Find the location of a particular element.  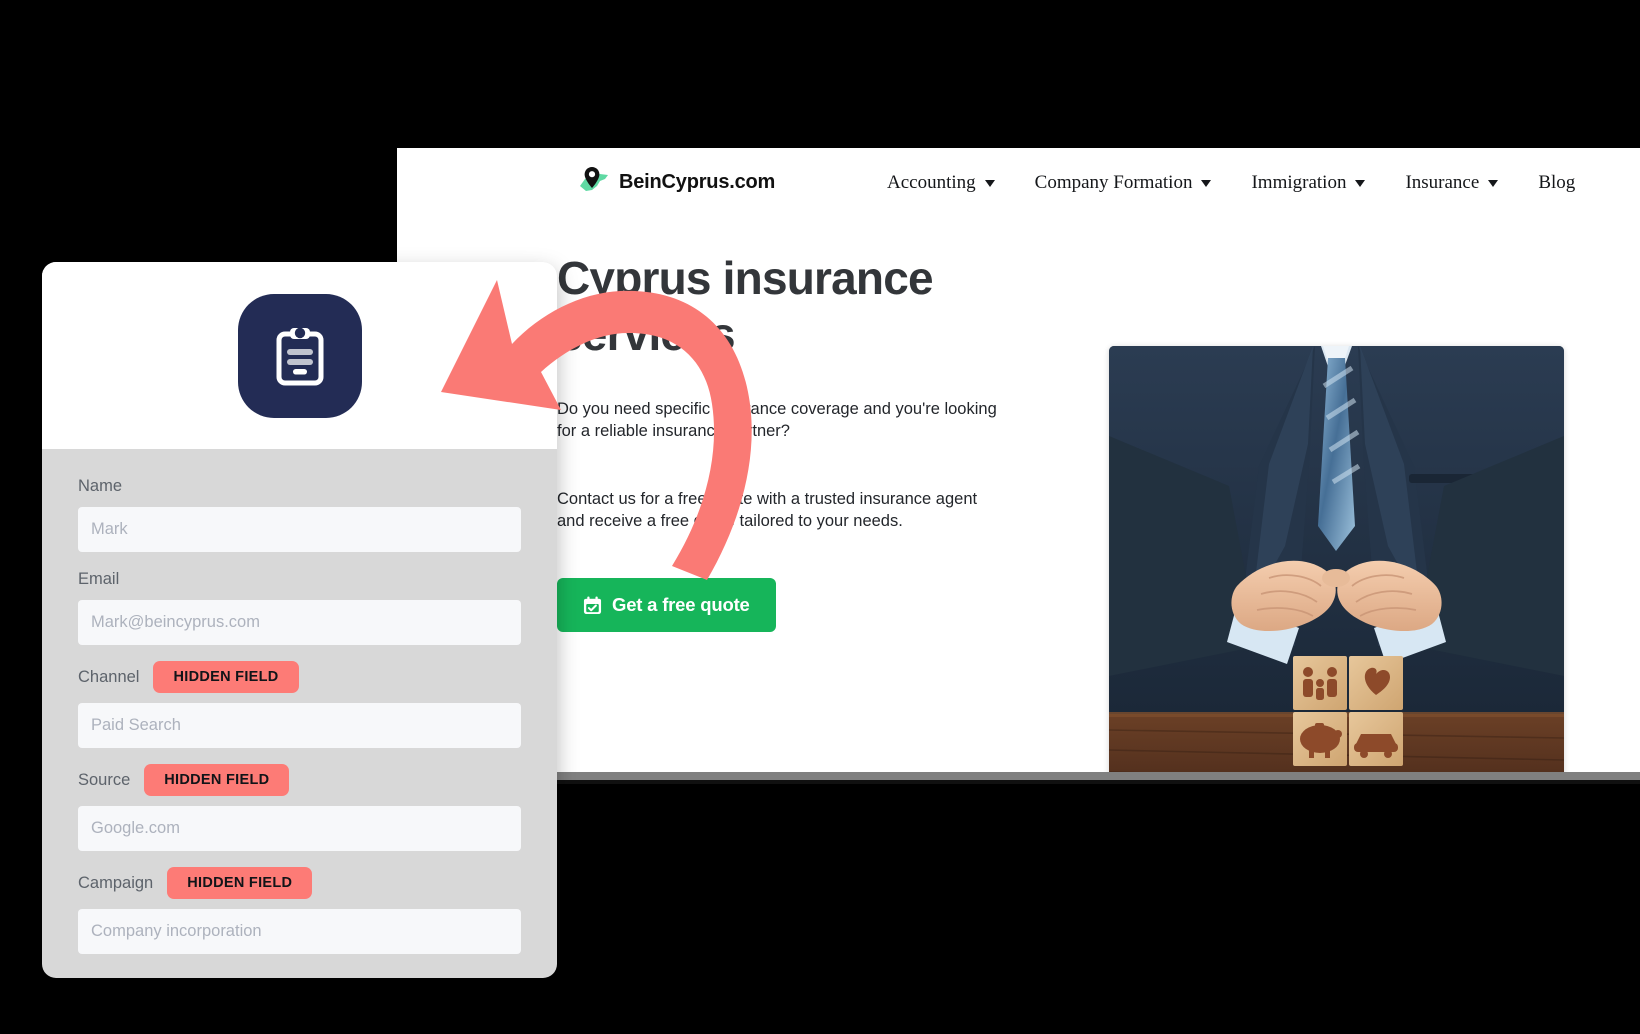

hero-image is located at coordinates (1336, 565).